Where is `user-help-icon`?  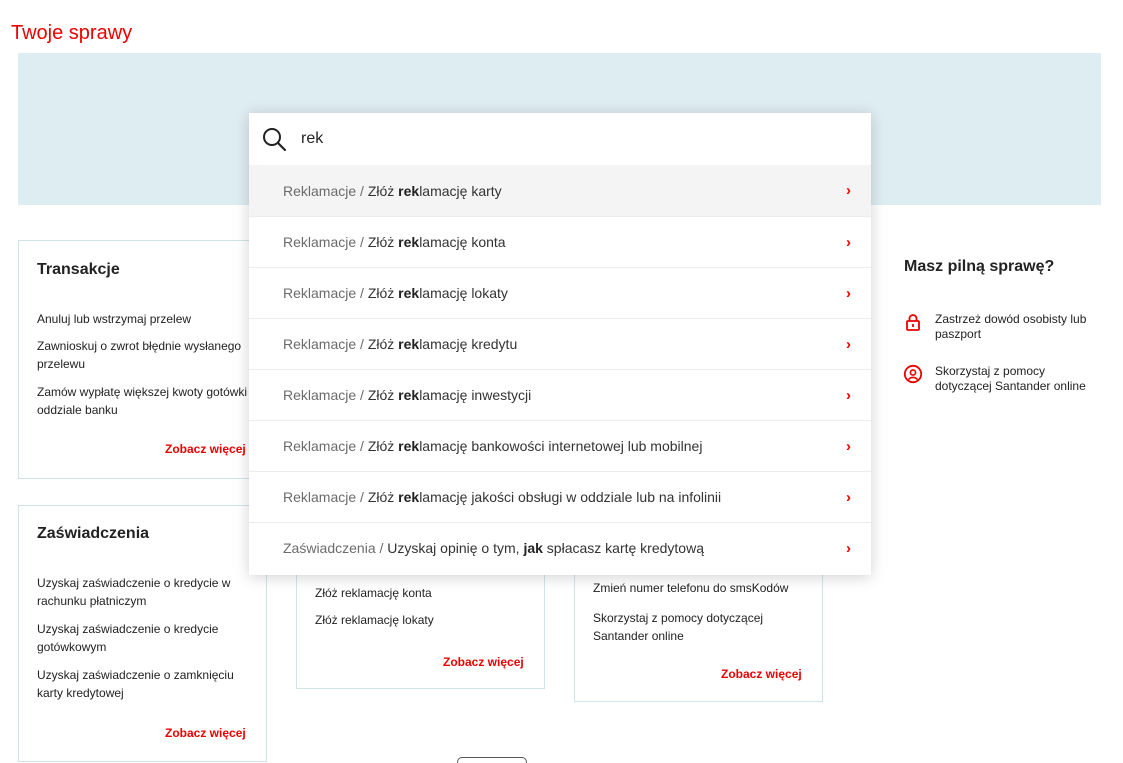 user-help-icon is located at coordinates (913, 374).